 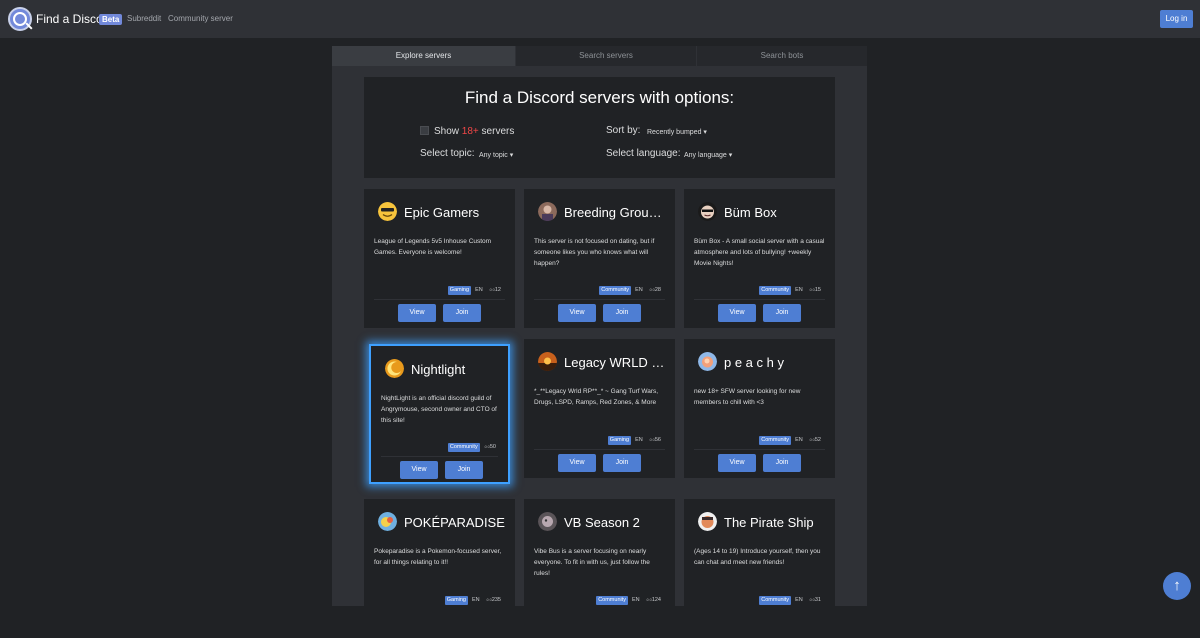 What do you see at coordinates (442, 212) in the screenshot?
I see `server-name: Epic Gamers` at bounding box center [442, 212].